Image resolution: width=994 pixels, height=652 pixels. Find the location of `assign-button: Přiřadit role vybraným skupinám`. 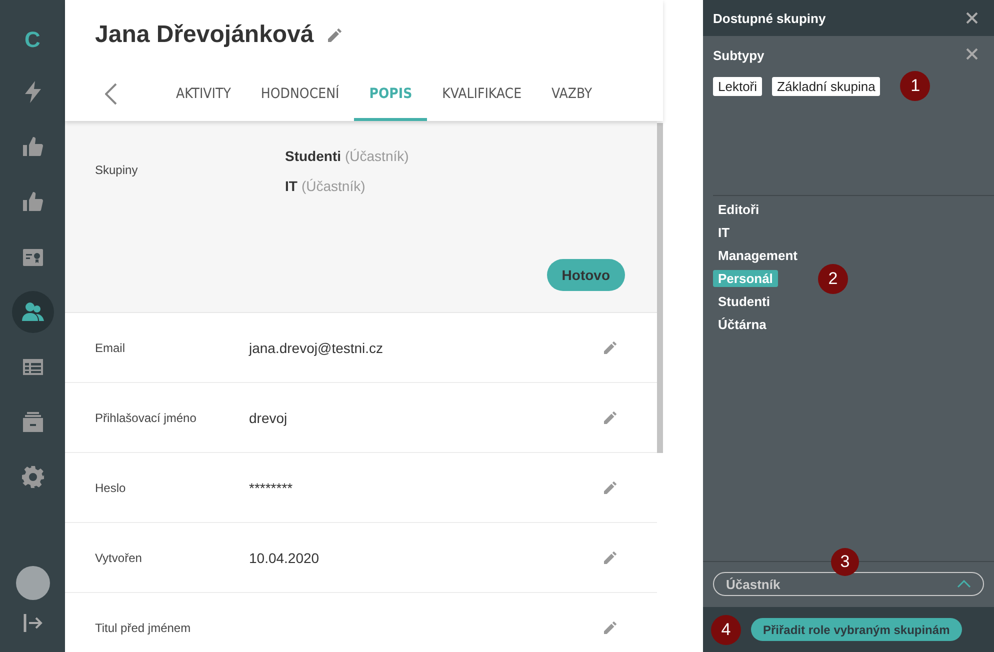

assign-button: Přiřadit role vybraným skupinám is located at coordinates (856, 629).